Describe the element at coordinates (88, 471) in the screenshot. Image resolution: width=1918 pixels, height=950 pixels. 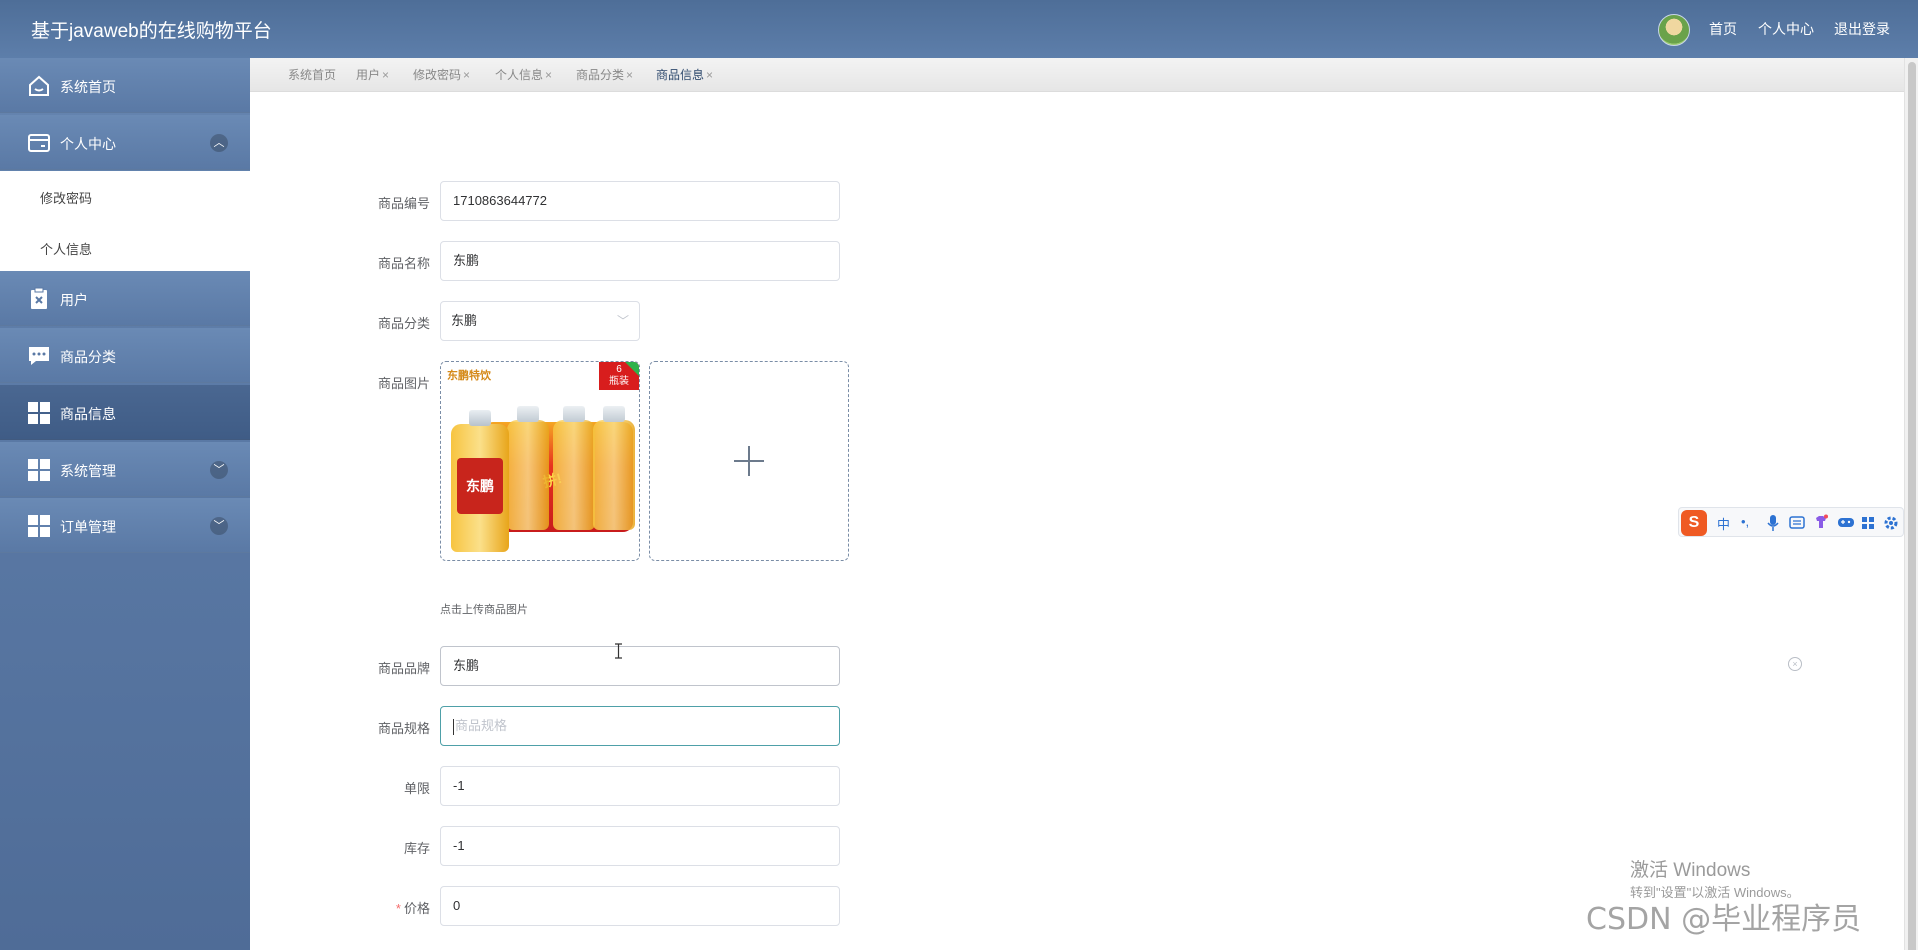
I see `sidebar-item-label: 系统管理` at that location.